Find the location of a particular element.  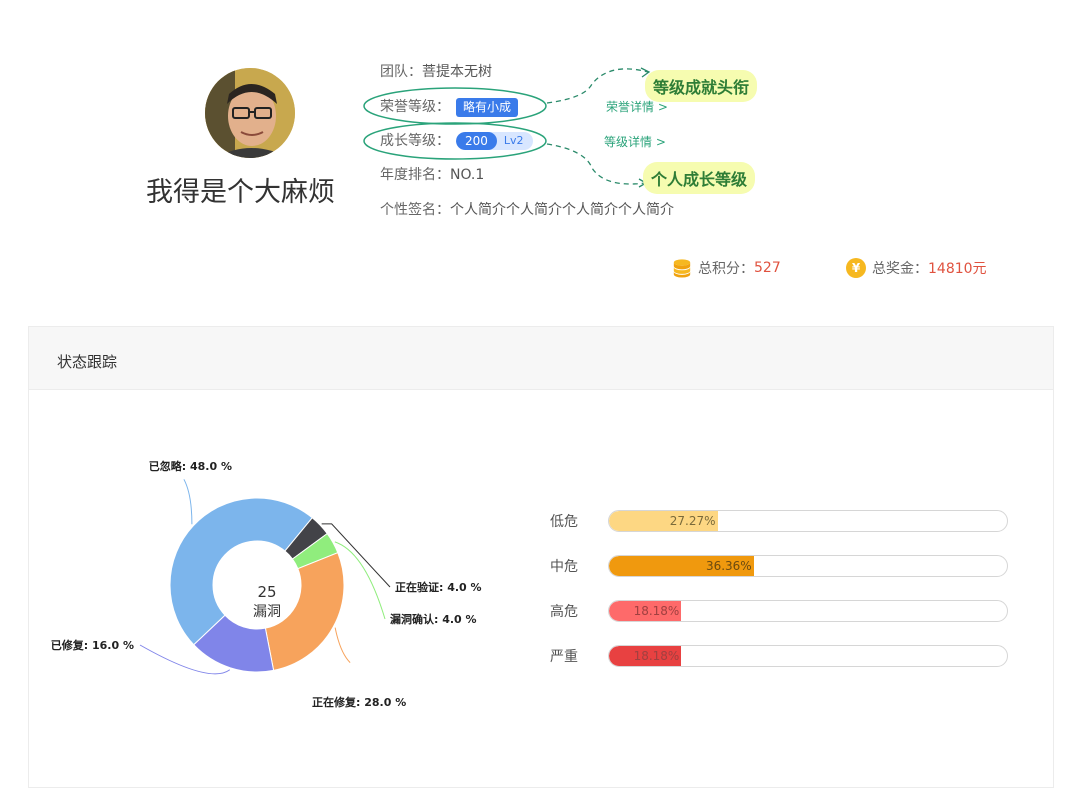

donut-center-label: 漏洞 is located at coordinates (267, 612).